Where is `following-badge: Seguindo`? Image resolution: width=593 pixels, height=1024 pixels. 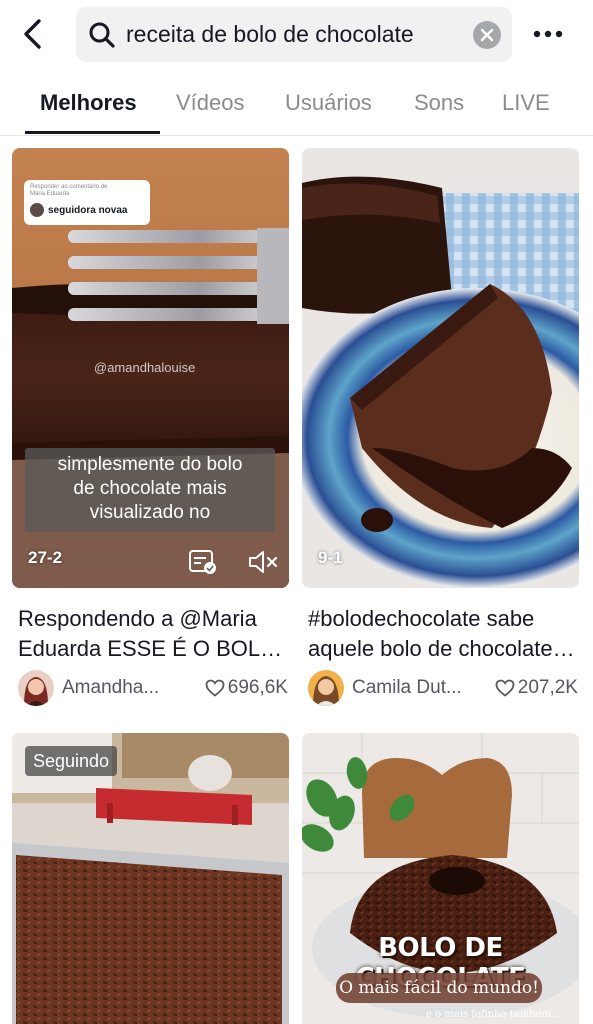
following-badge: Seguindo is located at coordinates (71, 761).